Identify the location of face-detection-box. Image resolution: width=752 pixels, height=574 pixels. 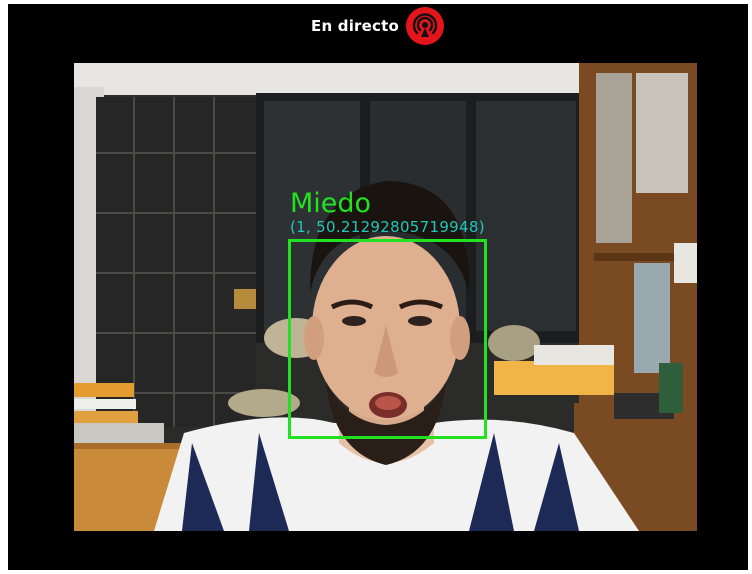
(387, 339).